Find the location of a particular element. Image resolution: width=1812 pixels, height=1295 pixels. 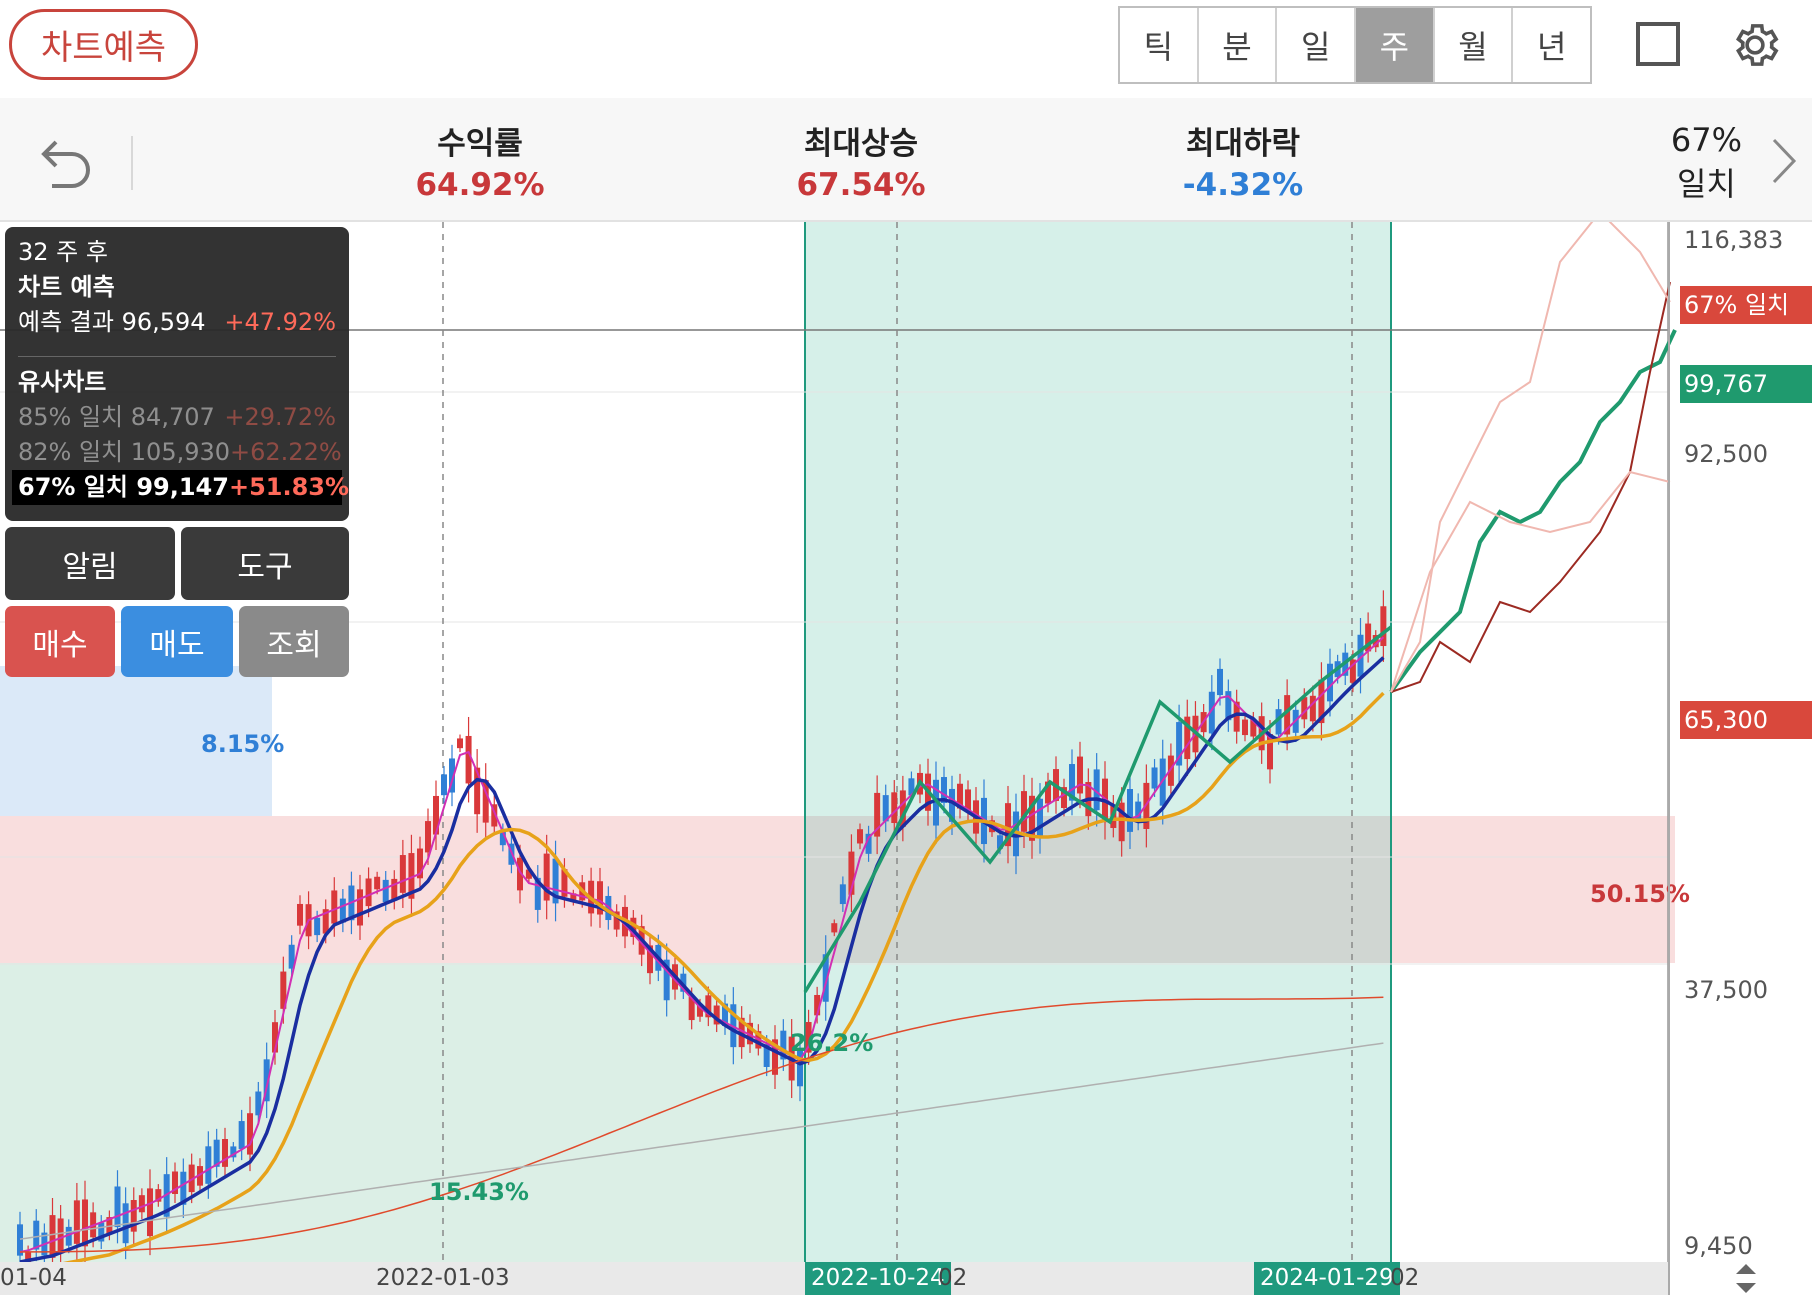

max-down-value: -4.32% is located at coordinates (1243, 185).